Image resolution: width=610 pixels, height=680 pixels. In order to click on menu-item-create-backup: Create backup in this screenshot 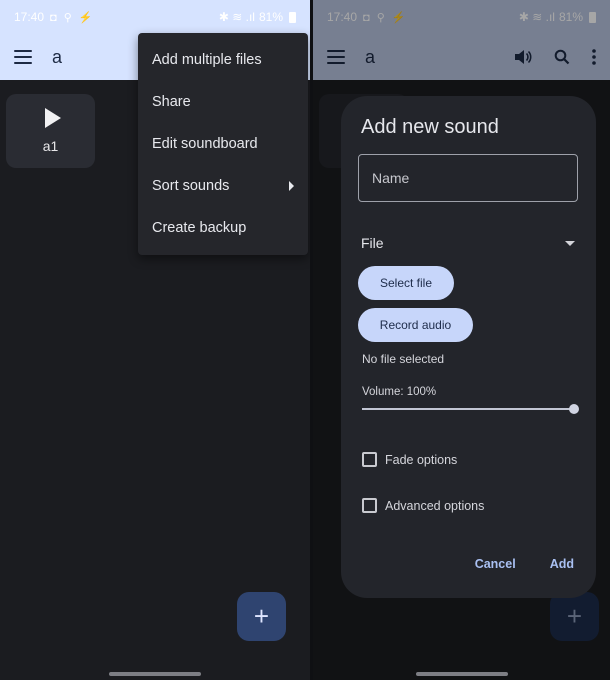, I will do `click(223, 228)`.